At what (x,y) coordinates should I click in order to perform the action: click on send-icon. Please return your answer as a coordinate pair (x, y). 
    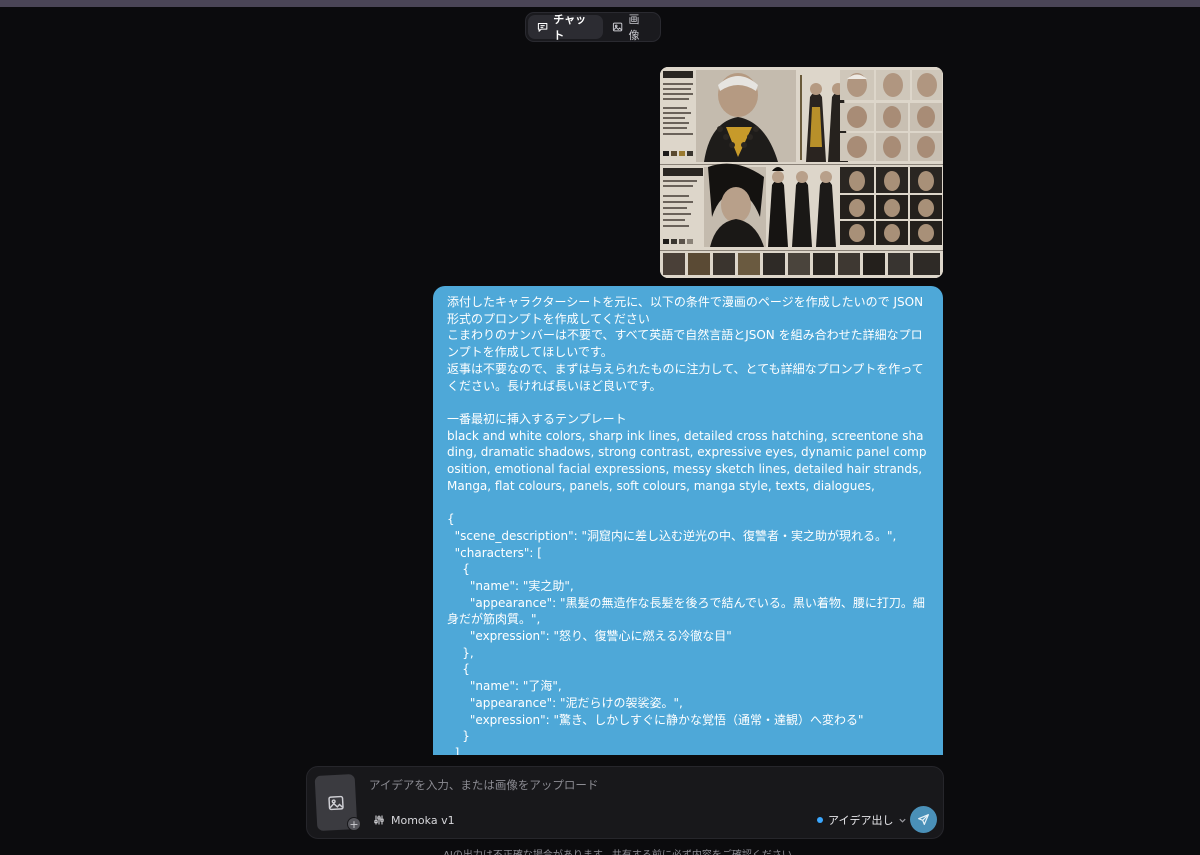
    Looking at the image, I should click on (923, 819).